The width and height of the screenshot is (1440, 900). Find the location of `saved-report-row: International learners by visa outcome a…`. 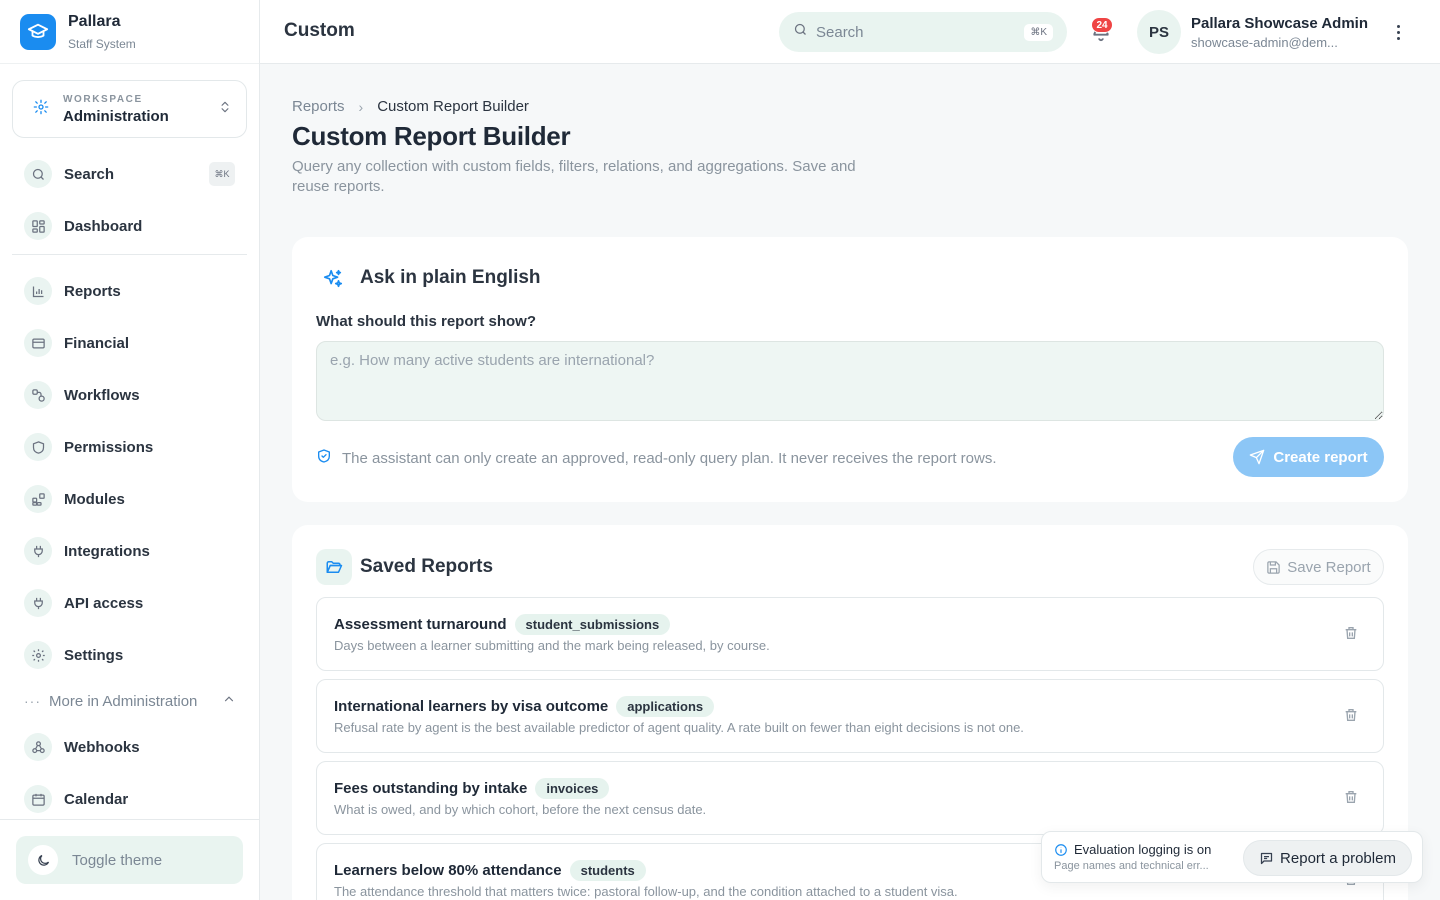

saved-report-row: International learners by visa outcome a… is located at coordinates (850, 716).